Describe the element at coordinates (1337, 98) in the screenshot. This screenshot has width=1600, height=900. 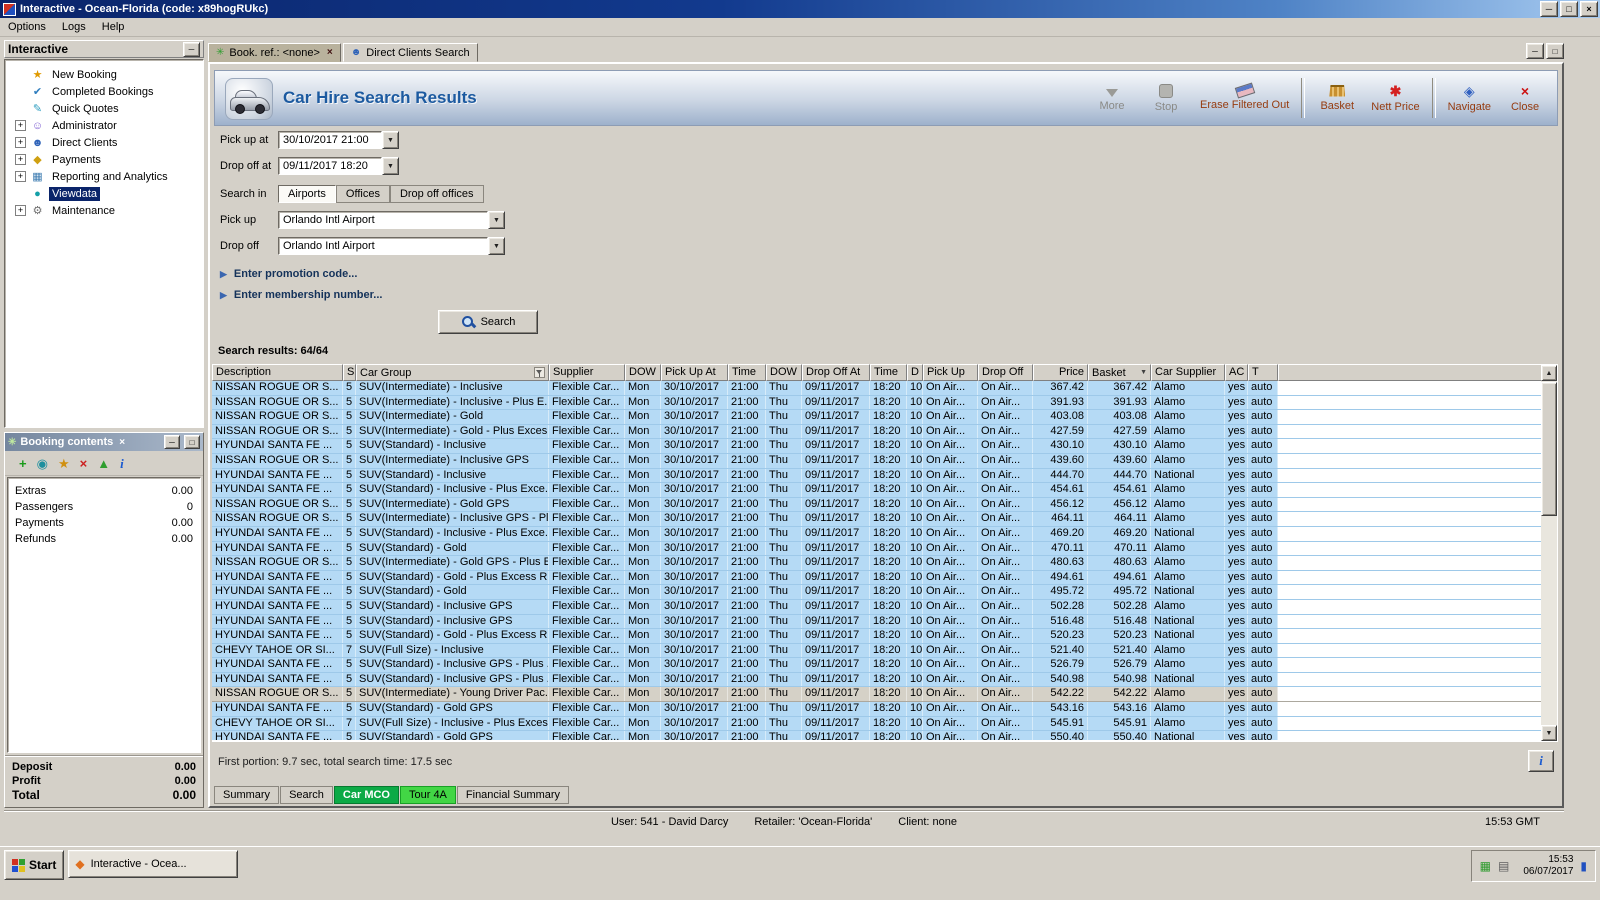
I see `basket-button: Basket` at that location.